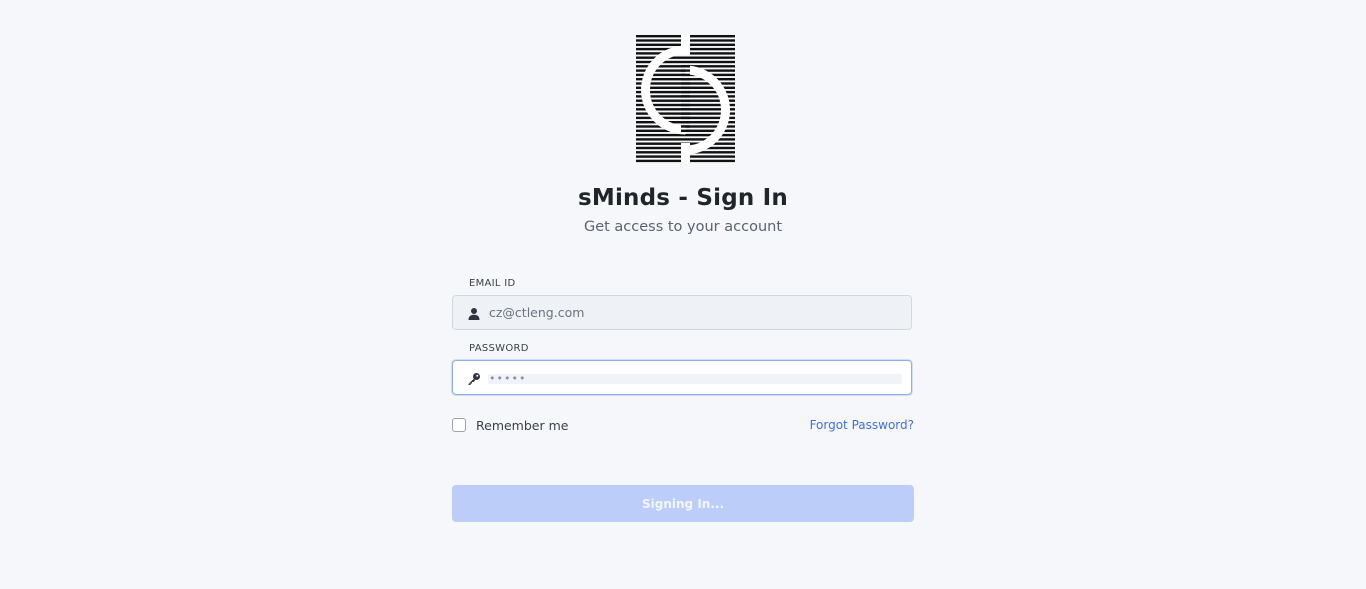 This screenshot has width=1366, height=589. Describe the element at coordinates (683, 227) in the screenshot. I see `page-subtitle: Get access to your account` at that location.